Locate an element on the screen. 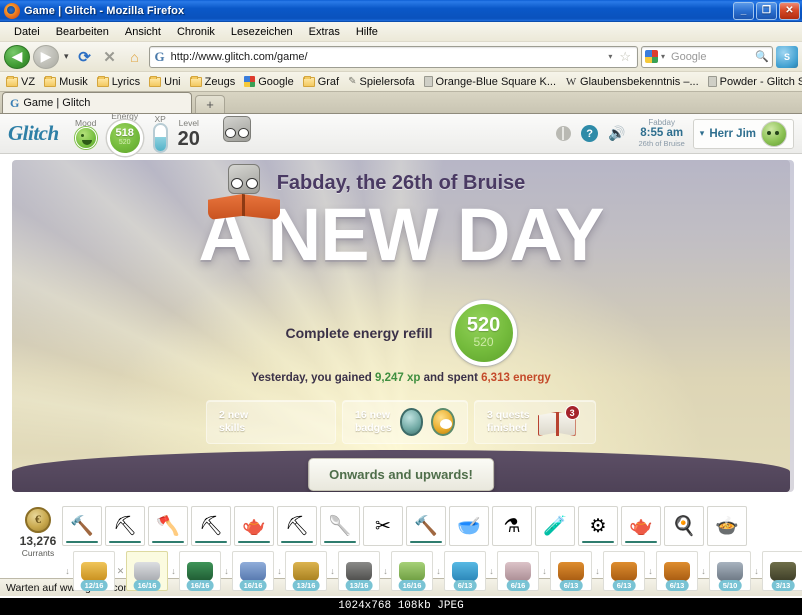  home-icon: ⌂ is located at coordinates (135, 57).